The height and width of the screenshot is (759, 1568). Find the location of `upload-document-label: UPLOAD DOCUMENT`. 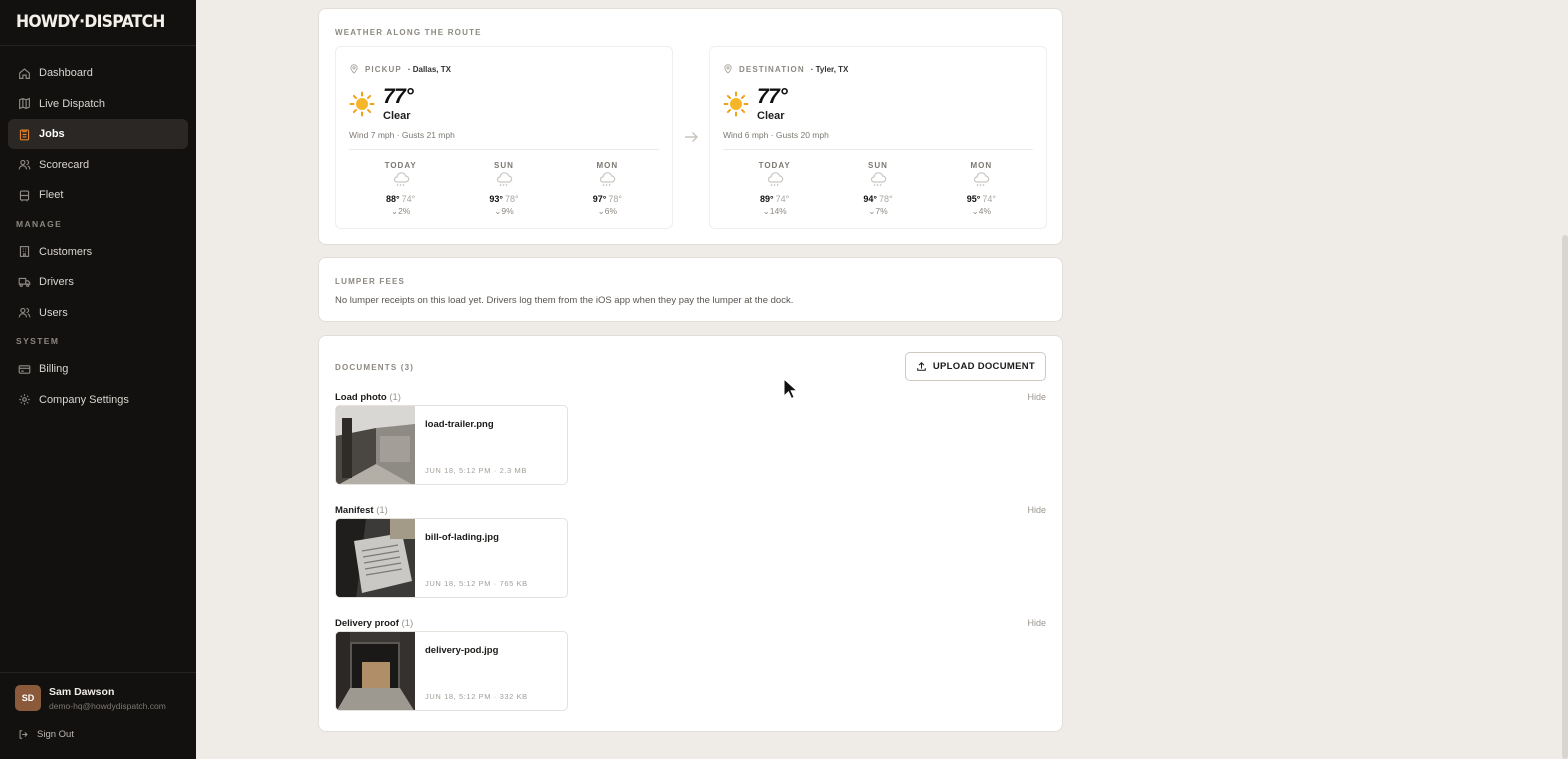

upload-document-label: UPLOAD DOCUMENT is located at coordinates (983, 366).